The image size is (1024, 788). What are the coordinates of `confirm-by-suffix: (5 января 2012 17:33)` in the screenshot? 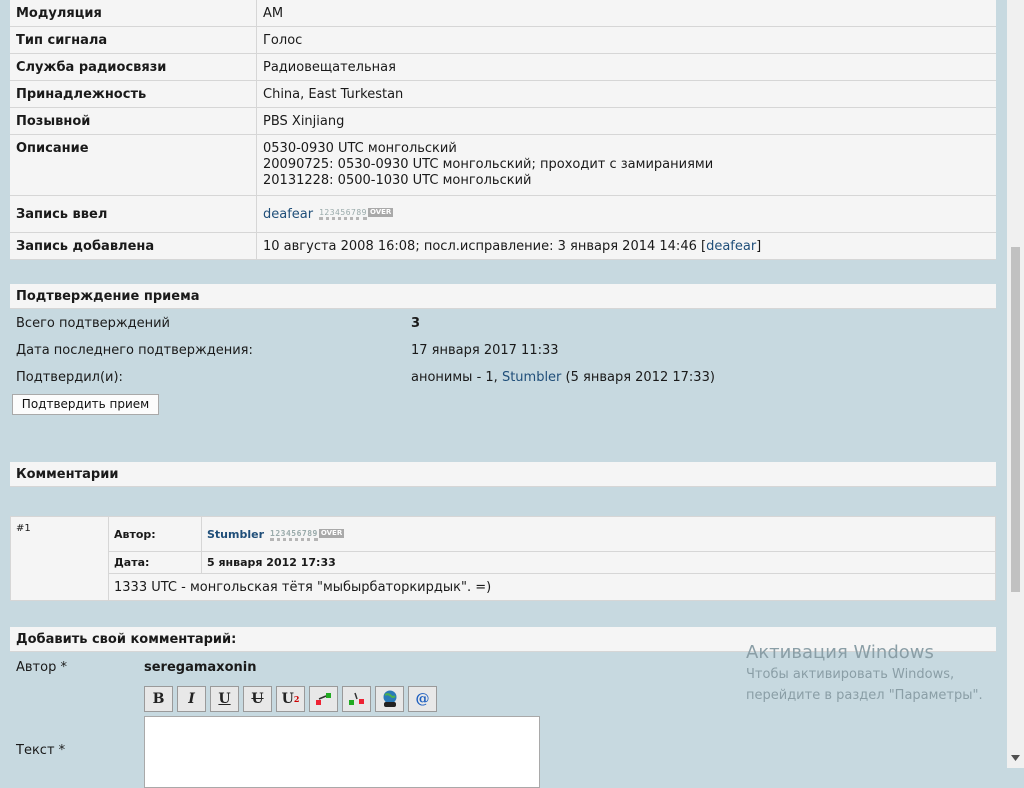 It's located at (638, 377).